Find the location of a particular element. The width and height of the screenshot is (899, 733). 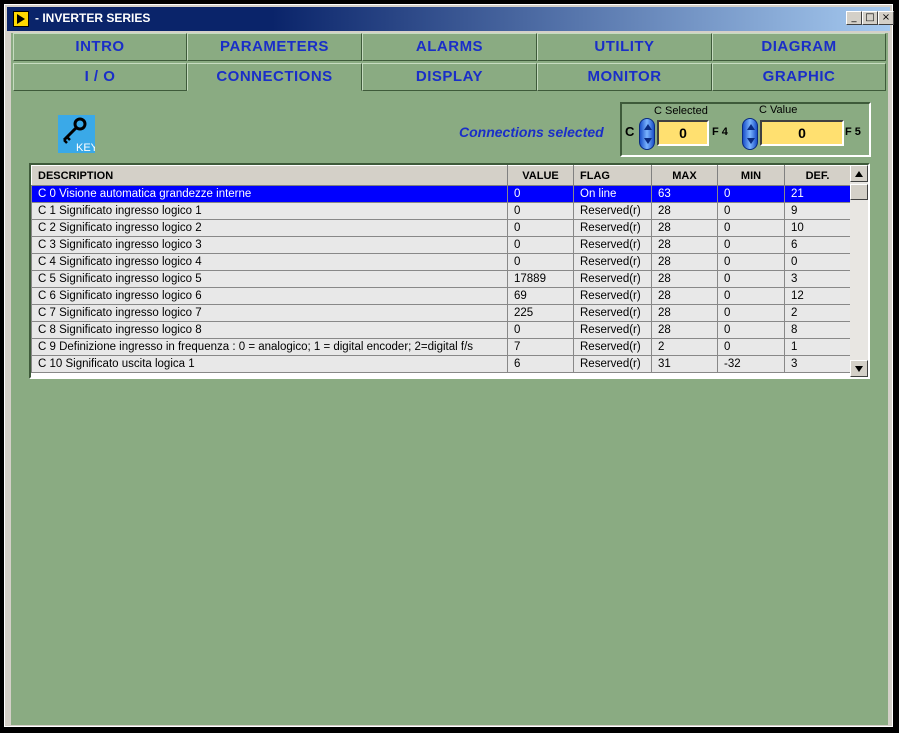

cell-min: -32 is located at coordinates (751, 364).